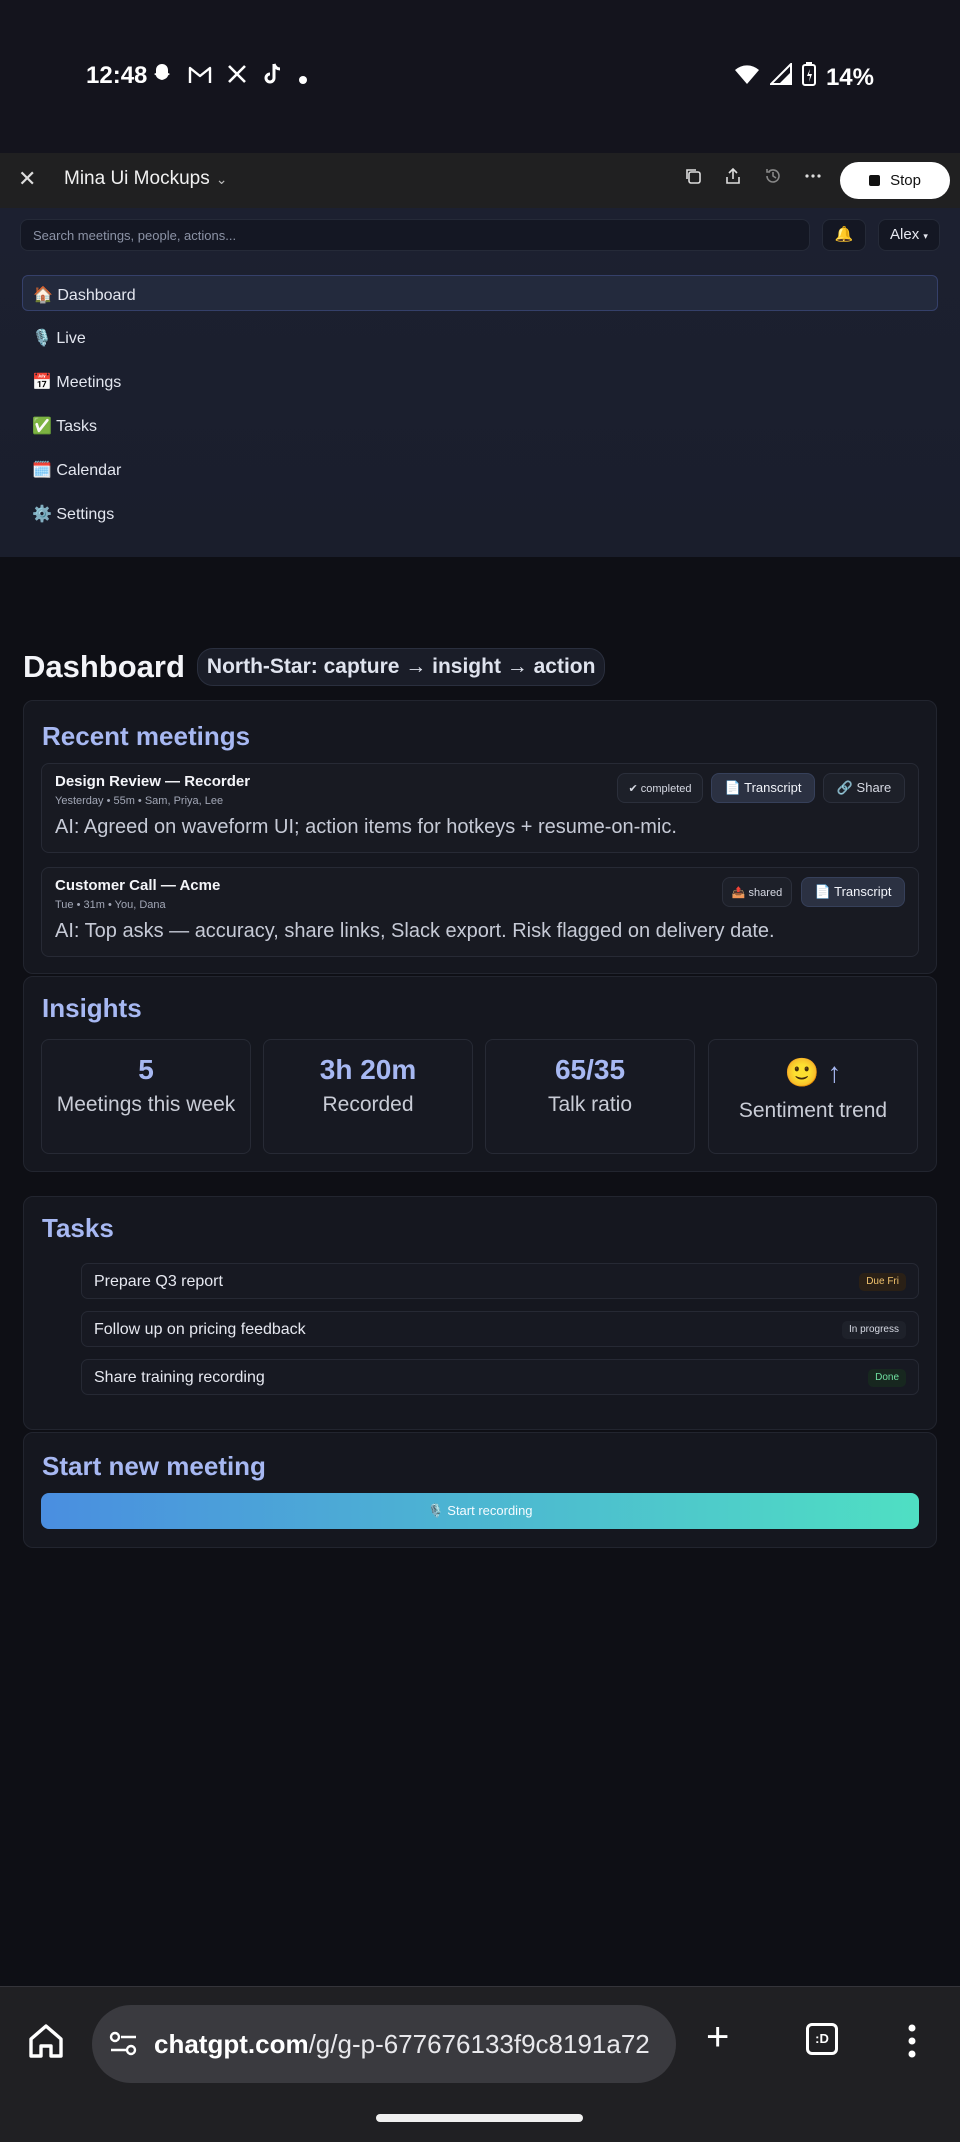 This screenshot has height=2142, width=960. What do you see at coordinates (479, 2044) in the screenshot?
I see `url-path: /g/g-p-677676133f9c8191a72` at bounding box center [479, 2044].